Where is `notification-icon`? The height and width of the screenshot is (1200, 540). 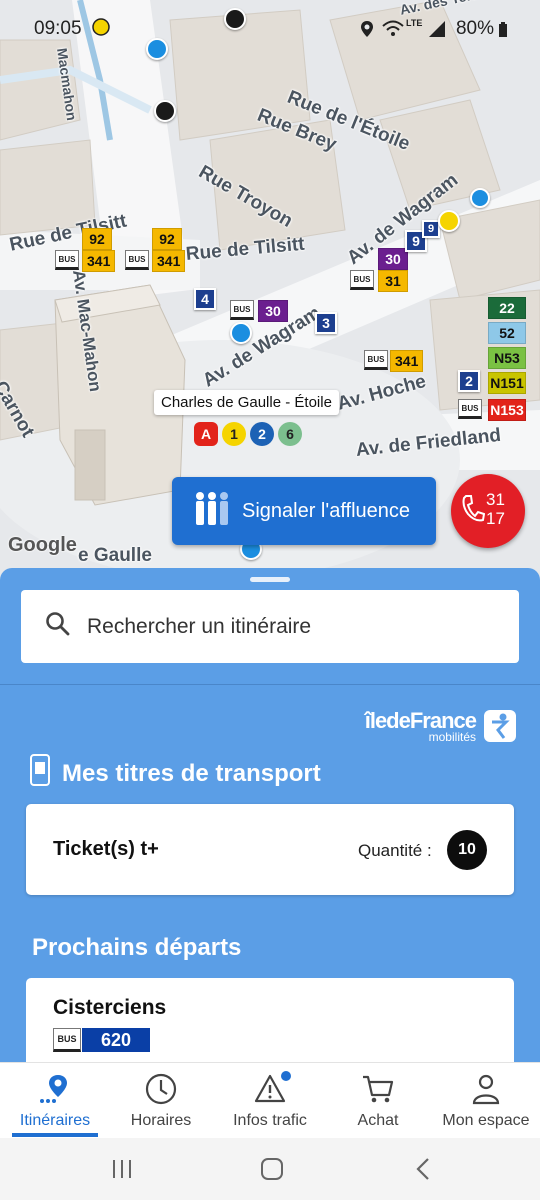
notification-icon is located at coordinates (101, 29).